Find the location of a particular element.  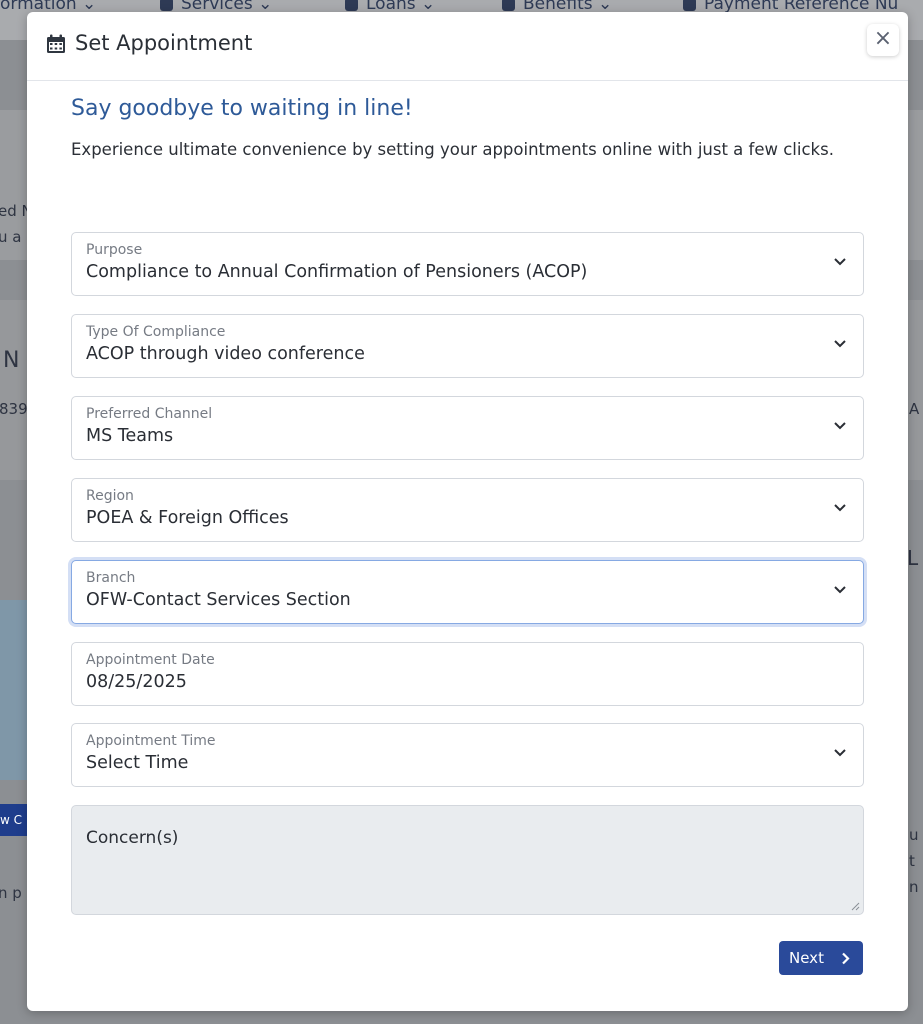

headline: Say goodbye to waiting in line! is located at coordinates (242, 108).